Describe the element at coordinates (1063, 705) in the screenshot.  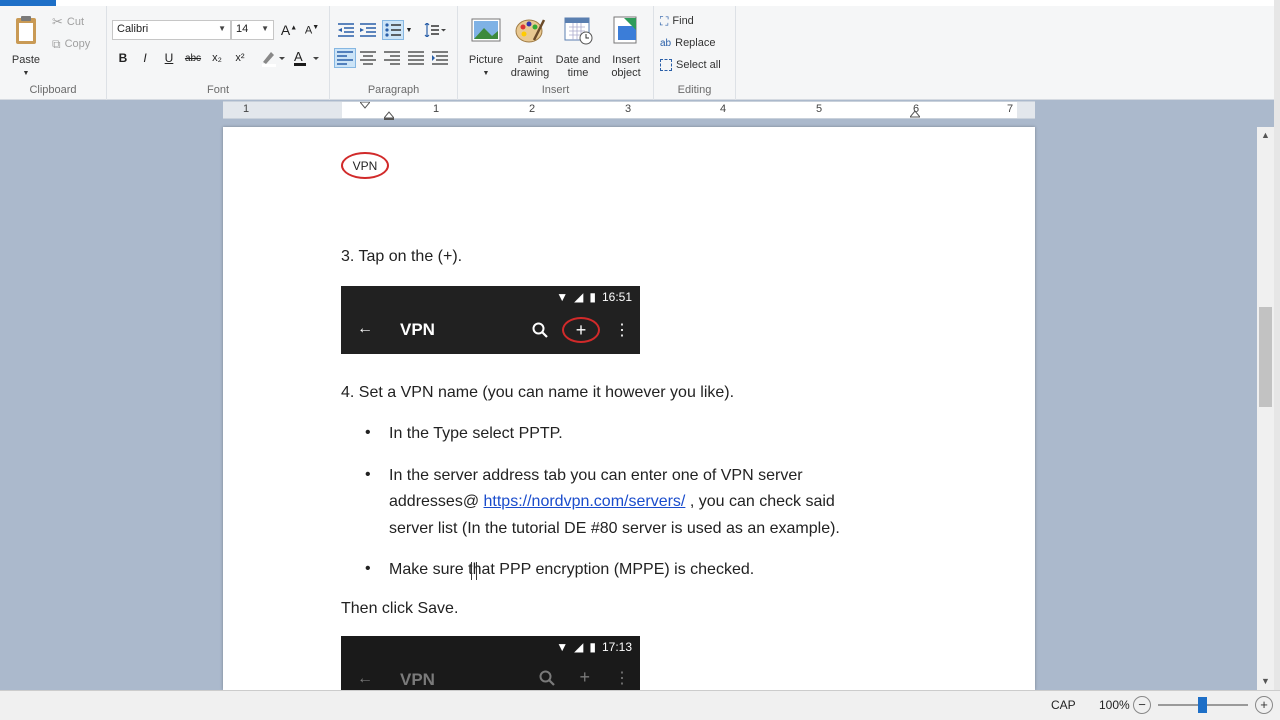
I see `caps-lock-indicator: CAP` at that location.